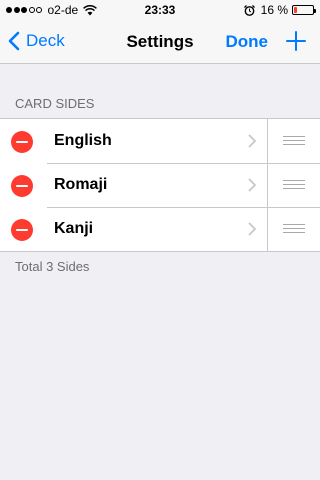 The image size is (320, 480). What do you see at coordinates (45, 40) in the screenshot?
I see `back-button-label: Deck` at bounding box center [45, 40].